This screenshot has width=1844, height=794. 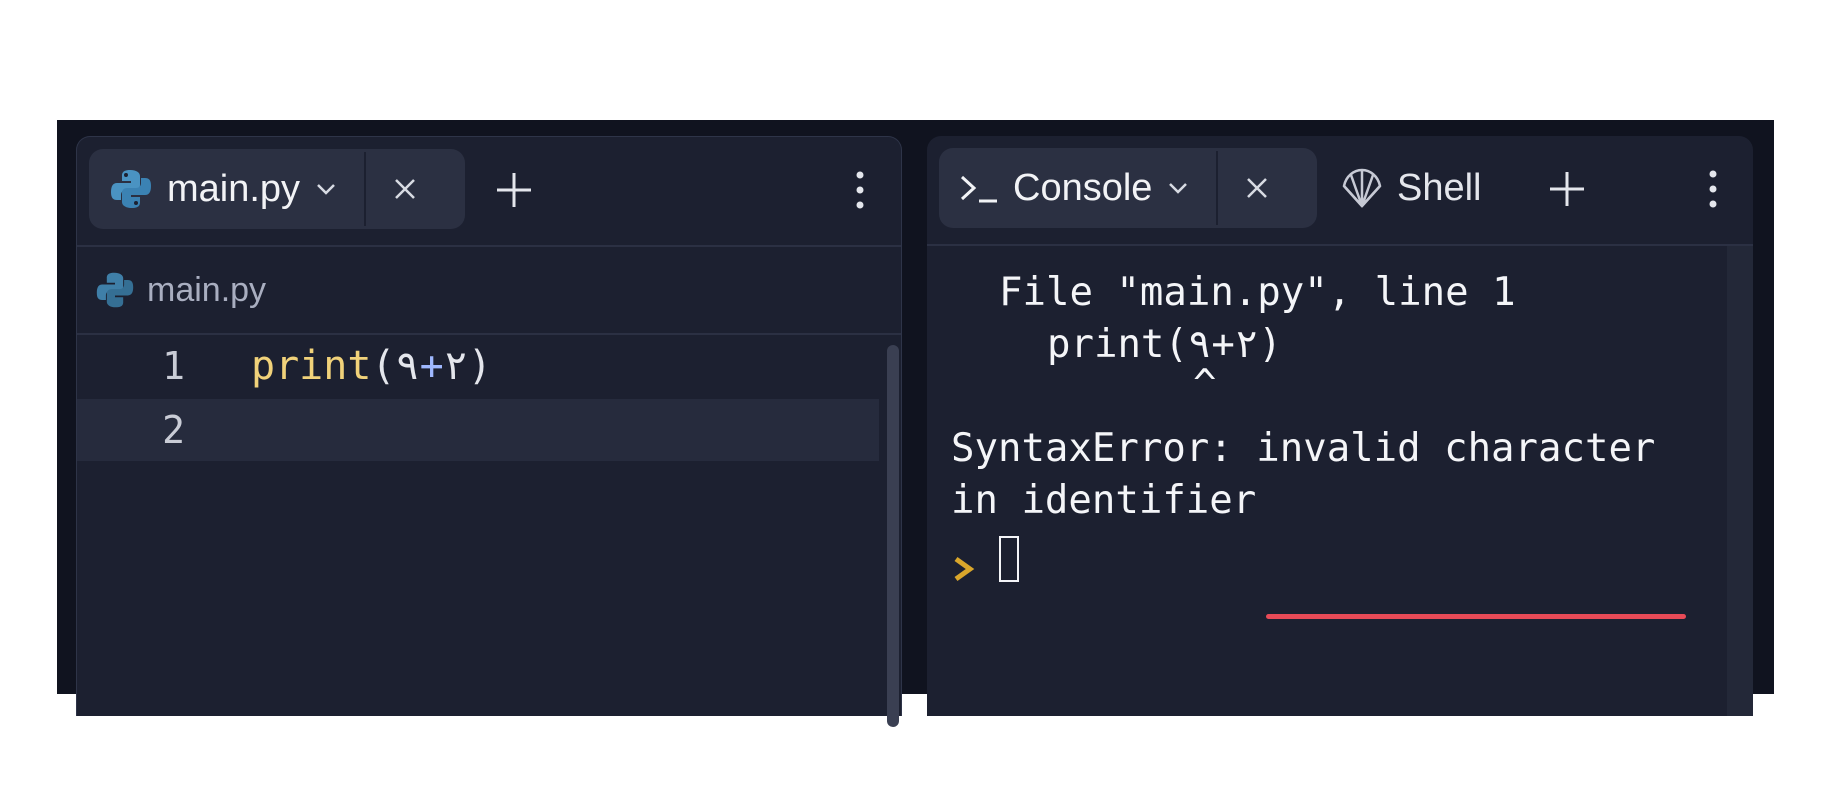 I want to click on console-tabbar: Console Shell, so click(x=1340, y=191).